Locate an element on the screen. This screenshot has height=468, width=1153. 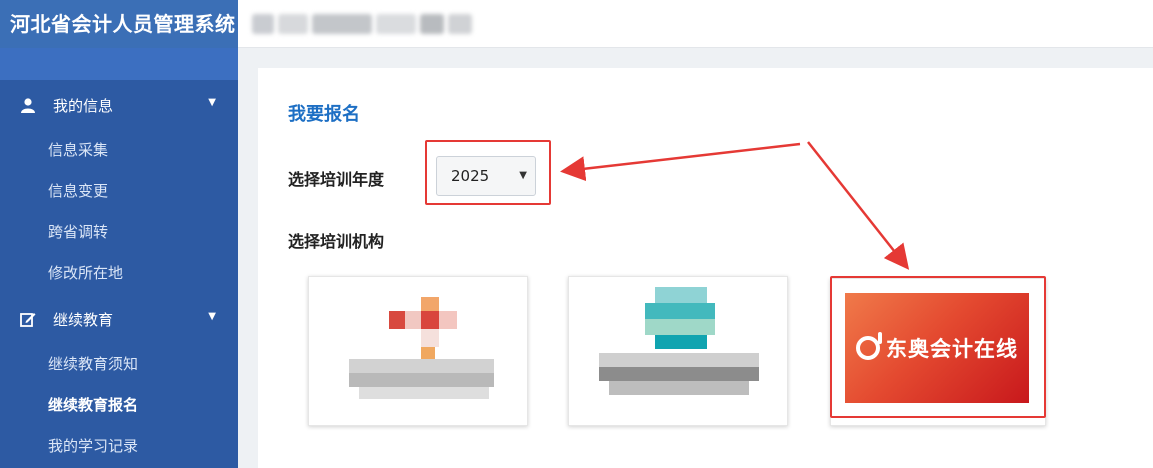
highlight-box-org is located at coordinates (938, 347).